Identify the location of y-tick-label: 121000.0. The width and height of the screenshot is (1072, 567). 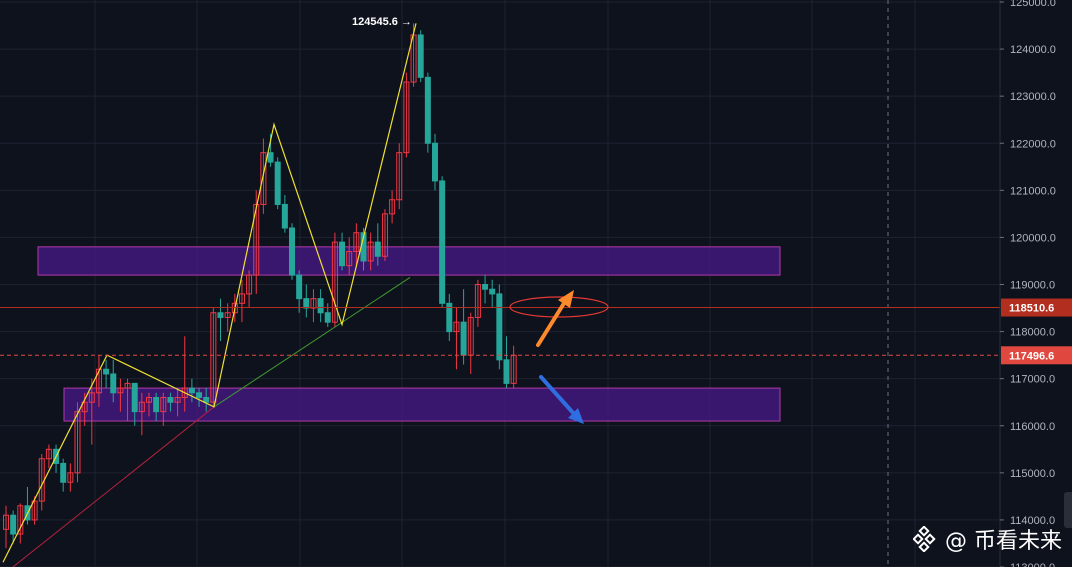
(1033, 191).